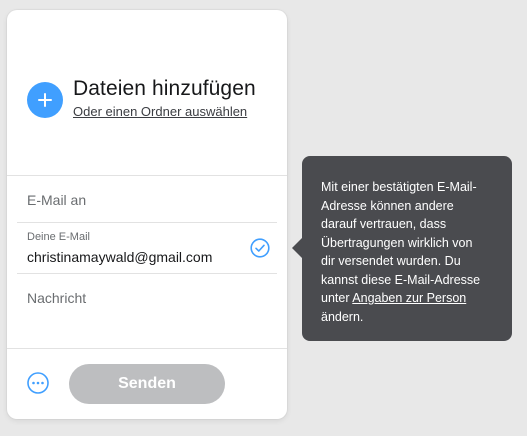 This screenshot has width=527, height=436. What do you see at coordinates (147, 348) in the screenshot?
I see `divider-bottom` at bounding box center [147, 348].